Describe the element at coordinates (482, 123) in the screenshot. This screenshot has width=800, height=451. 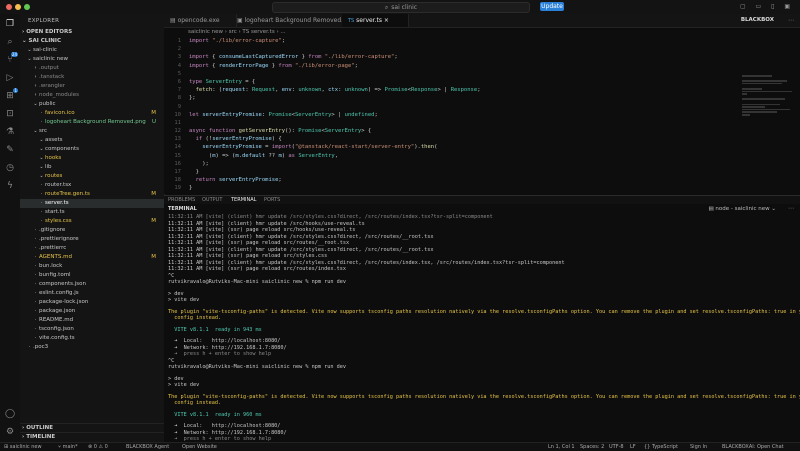
I see `code-line: 11` at that location.